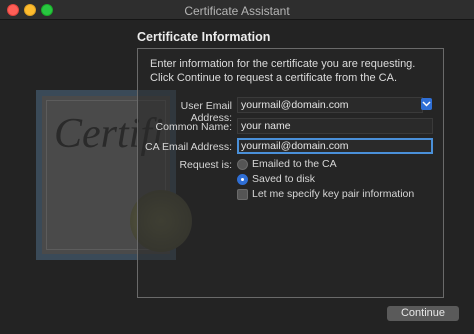 Image resolution: width=474 pixels, height=334 pixels. Describe the element at coordinates (242, 179) in the screenshot. I see `saved-to-disk-radio` at that location.